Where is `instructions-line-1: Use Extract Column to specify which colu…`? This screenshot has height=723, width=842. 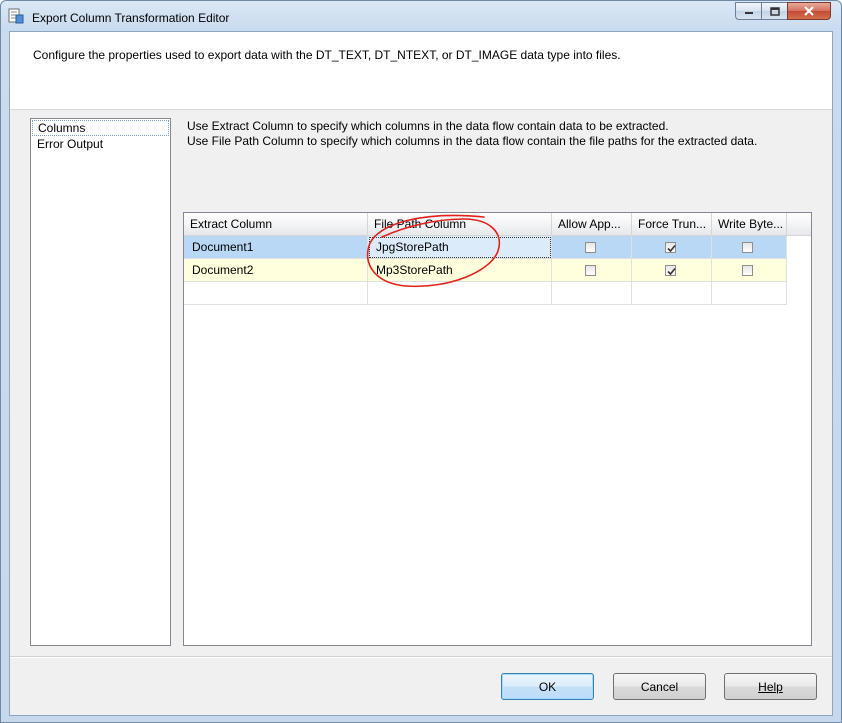
instructions-line-1: Use Extract Column to specify which colu… is located at coordinates (428, 126).